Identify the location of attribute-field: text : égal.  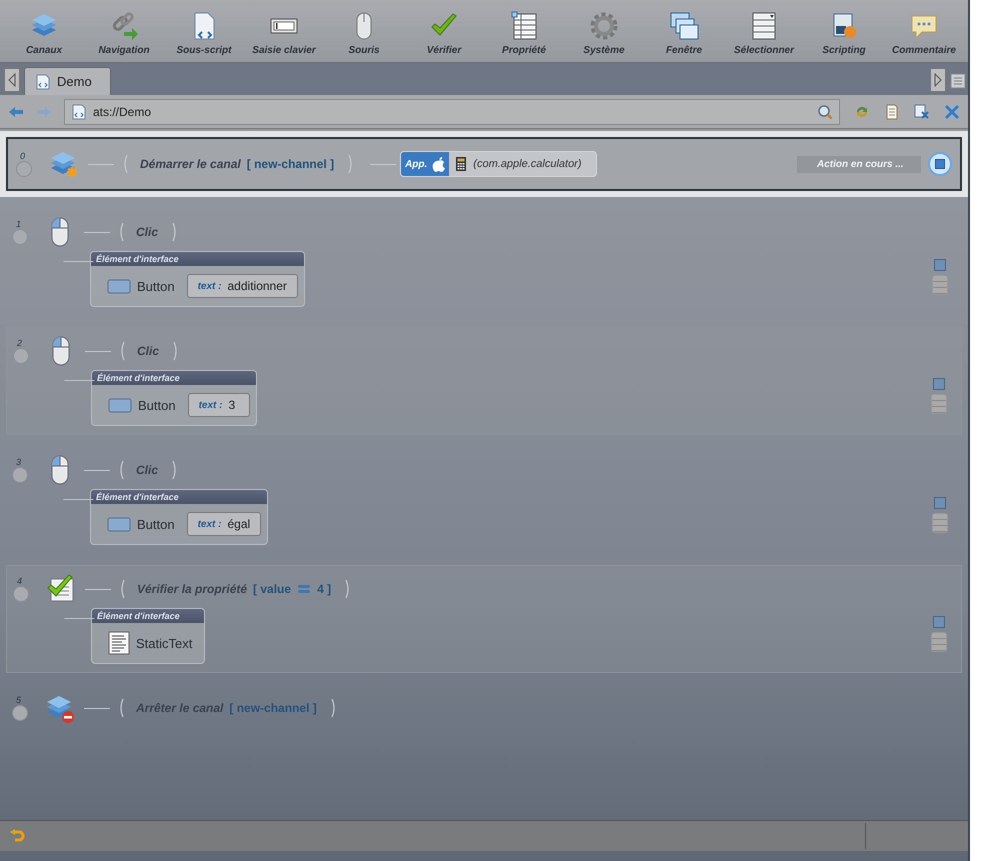
(224, 524).